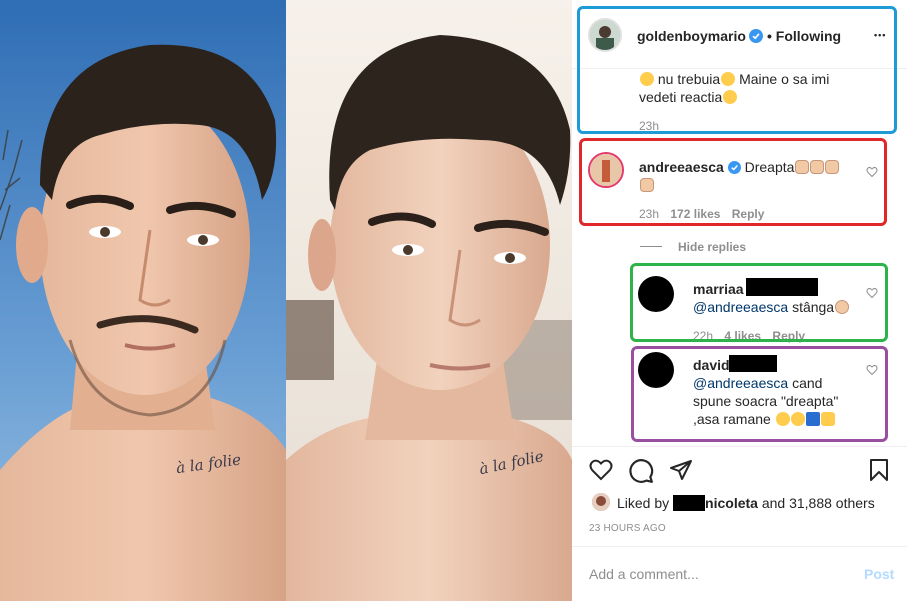 The width and height of the screenshot is (907, 601). I want to click on highlight-frame-purple, so click(759, 394).